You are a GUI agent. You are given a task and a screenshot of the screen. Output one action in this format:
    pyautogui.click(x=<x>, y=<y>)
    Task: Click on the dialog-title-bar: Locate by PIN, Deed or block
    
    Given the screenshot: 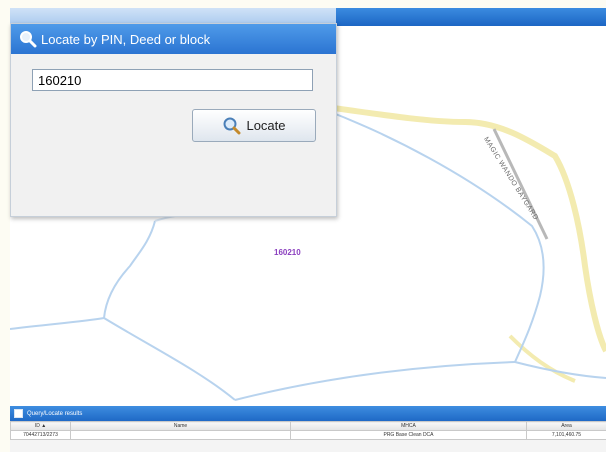 What is the action you would take?
    pyautogui.click(x=173, y=39)
    